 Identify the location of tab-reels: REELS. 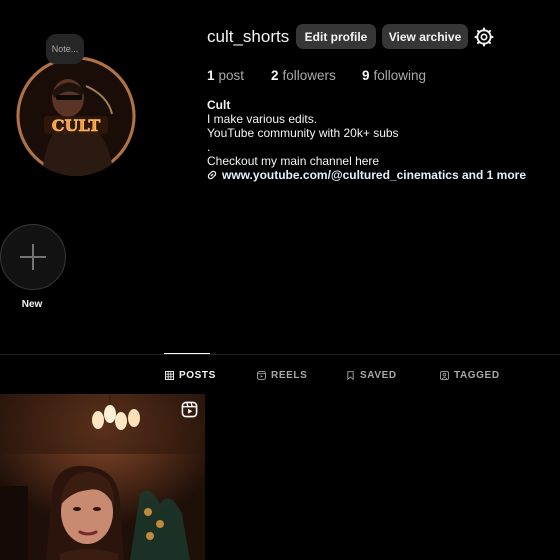
(282, 375).